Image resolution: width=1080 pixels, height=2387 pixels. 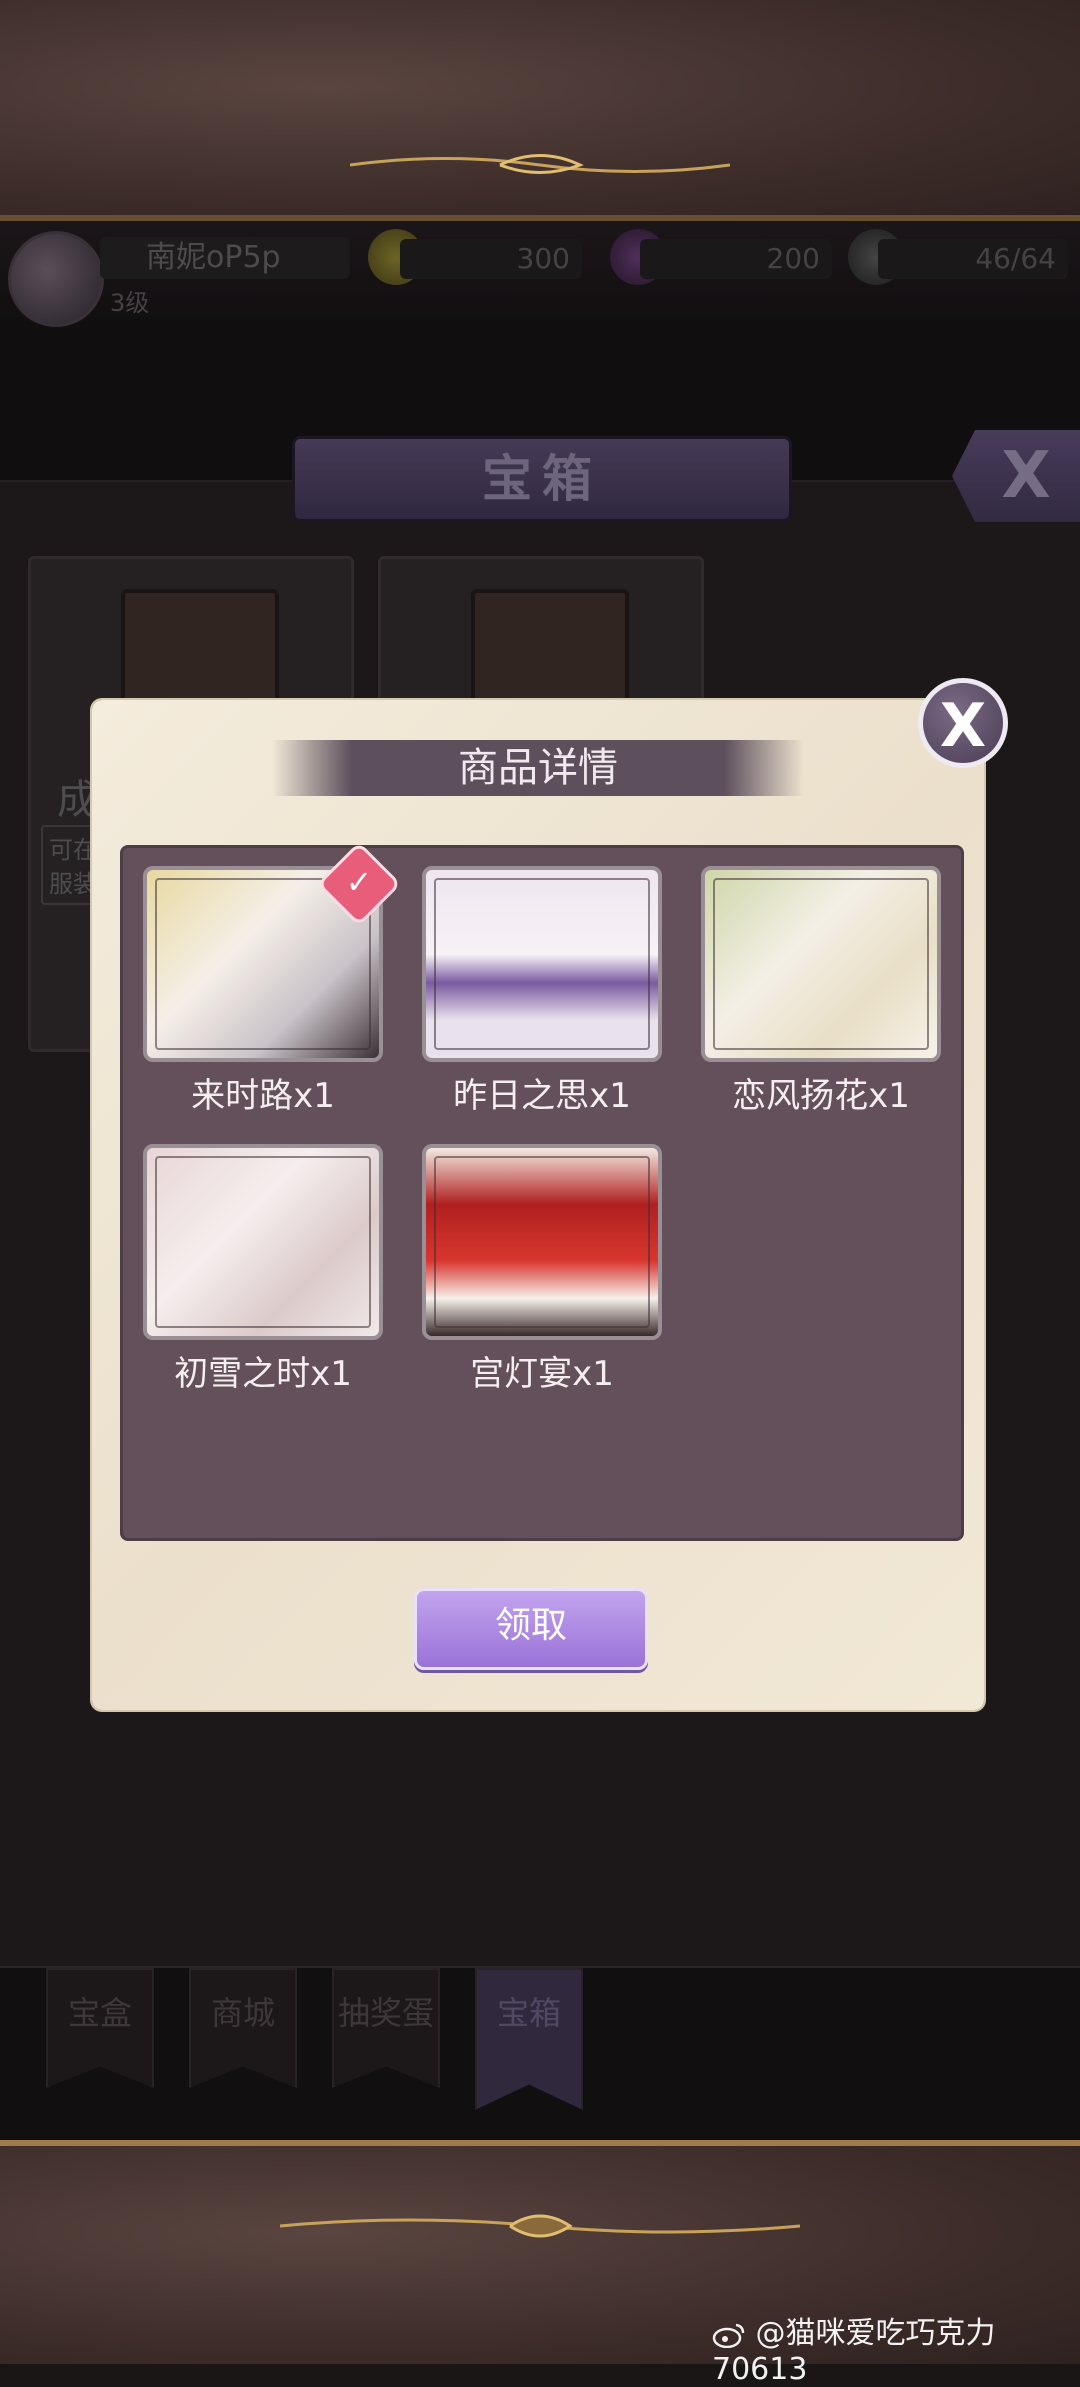 I want to click on dialog-close-button: X, so click(x=963, y=723).